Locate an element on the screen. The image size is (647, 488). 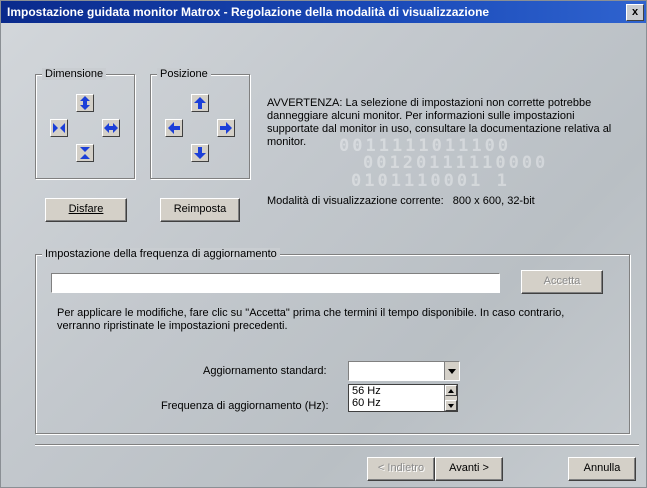
arrow-down-icon is located at coordinates (200, 153).